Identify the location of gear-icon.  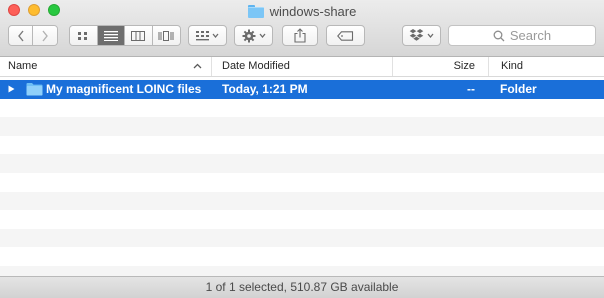
(248, 35).